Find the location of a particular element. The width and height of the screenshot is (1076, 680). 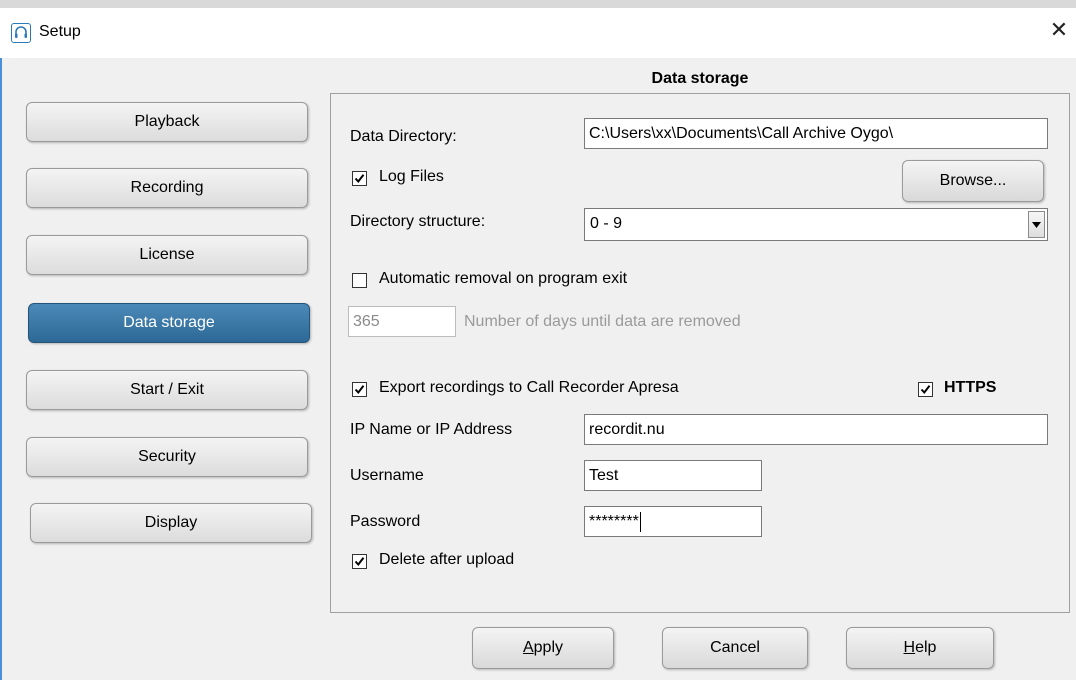

apply-label: pply is located at coordinates (548, 647).